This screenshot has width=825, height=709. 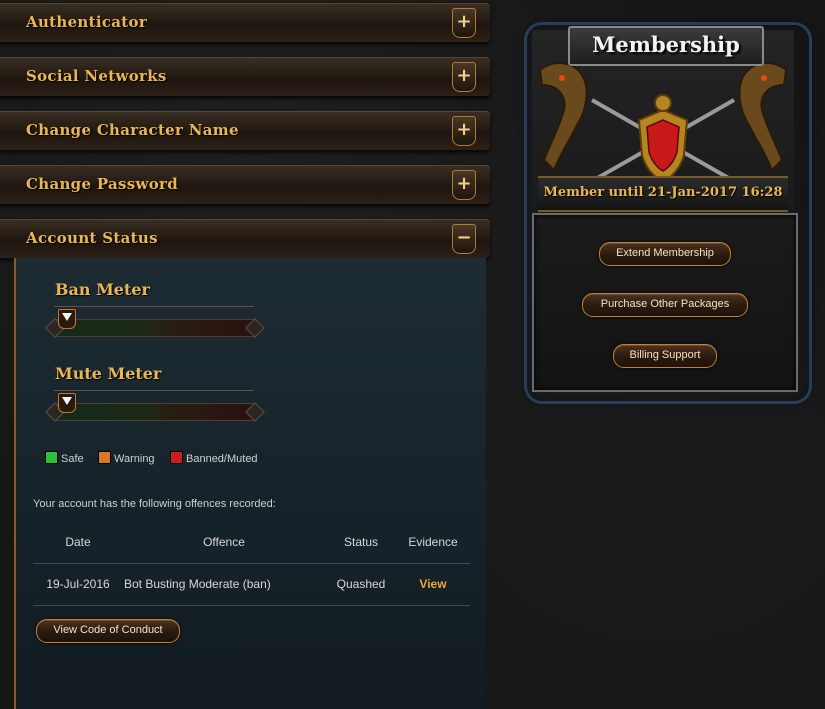 I want to click on column-header-date: Date, so click(x=78, y=542).